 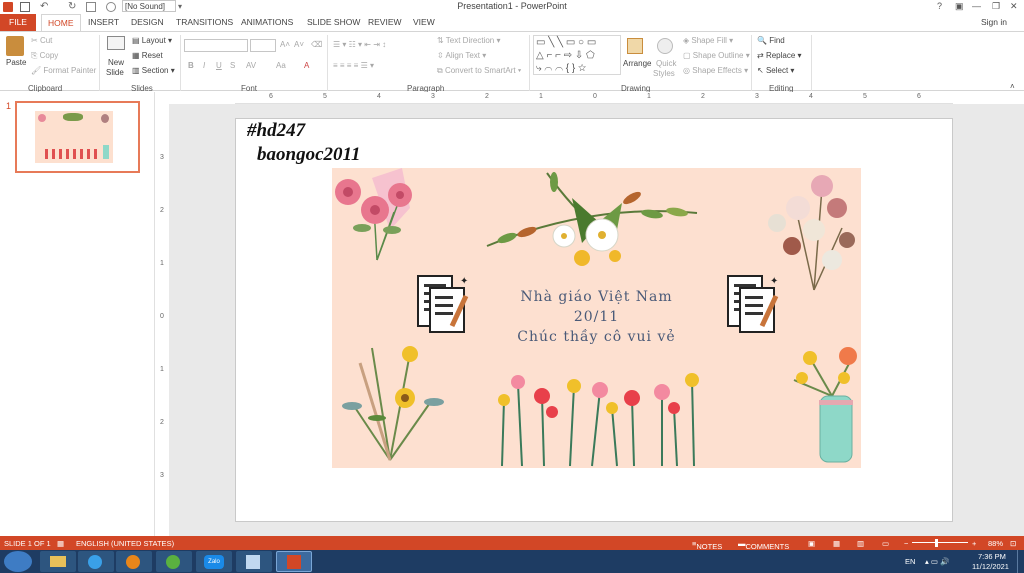 I want to click on separator, so click(x=529, y=63).